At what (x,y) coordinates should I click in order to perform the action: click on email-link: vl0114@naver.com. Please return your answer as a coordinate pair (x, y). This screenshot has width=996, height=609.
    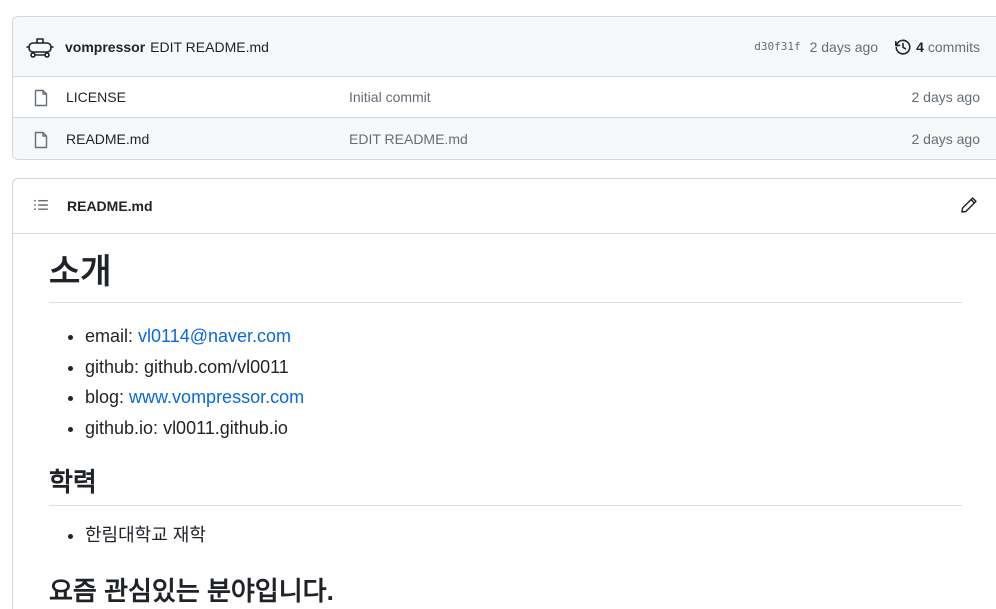
    Looking at the image, I should click on (214, 336).